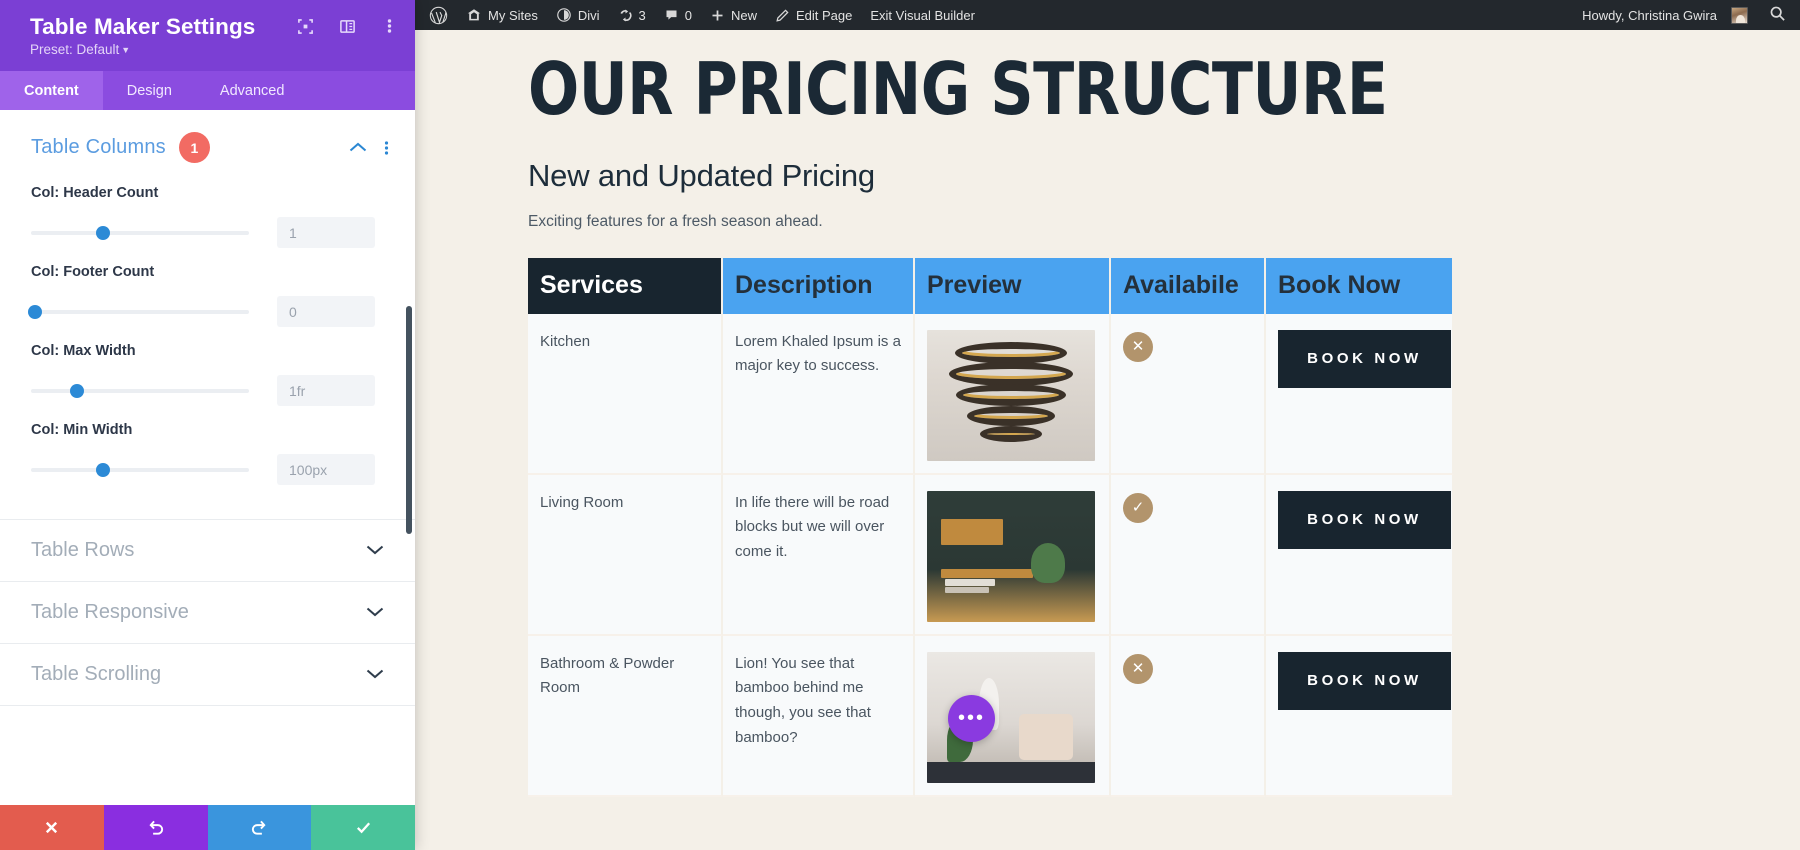  What do you see at coordinates (782, 15) in the screenshot?
I see `pencil-icon` at bounding box center [782, 15].